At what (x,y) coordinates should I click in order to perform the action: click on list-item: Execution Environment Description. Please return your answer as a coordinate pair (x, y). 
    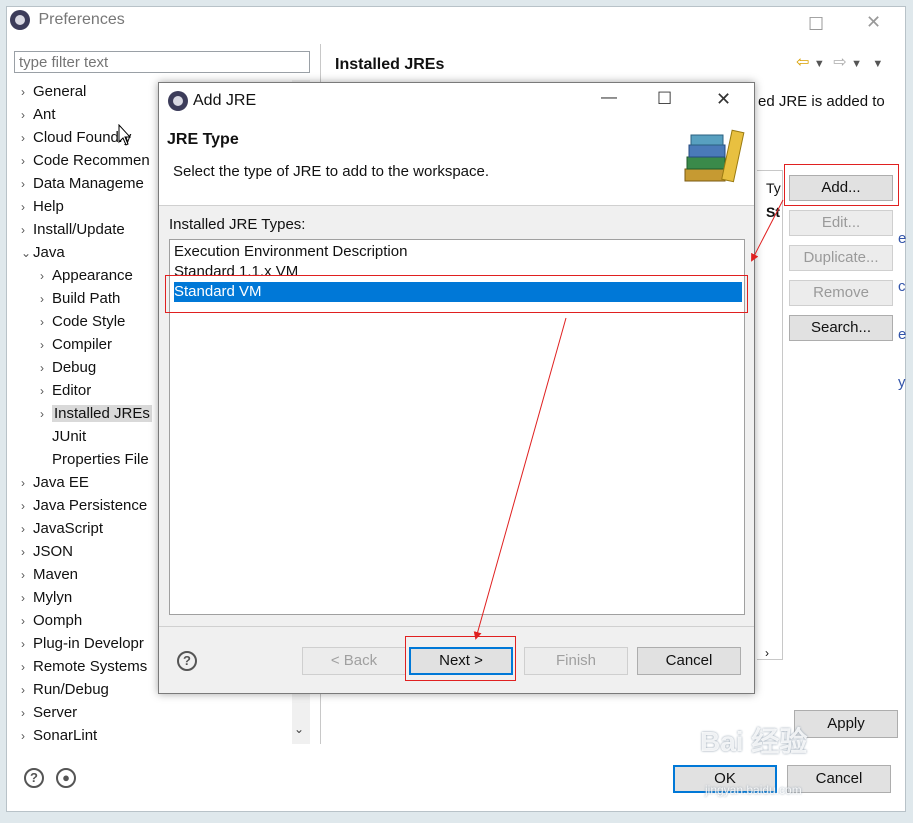
    Looking at the image, I should click on (458, 252).